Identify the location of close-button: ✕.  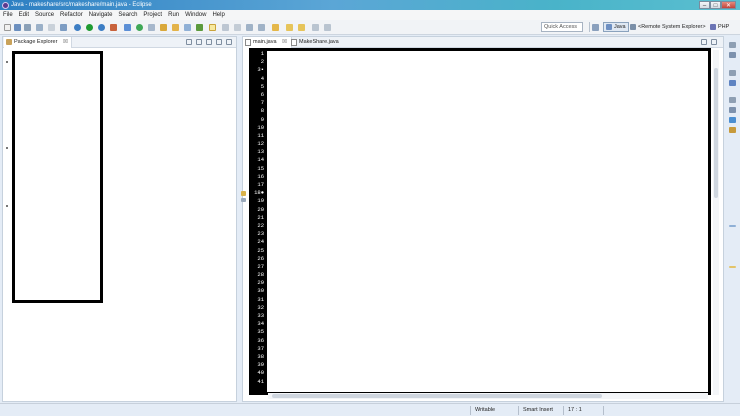
(728, 4).